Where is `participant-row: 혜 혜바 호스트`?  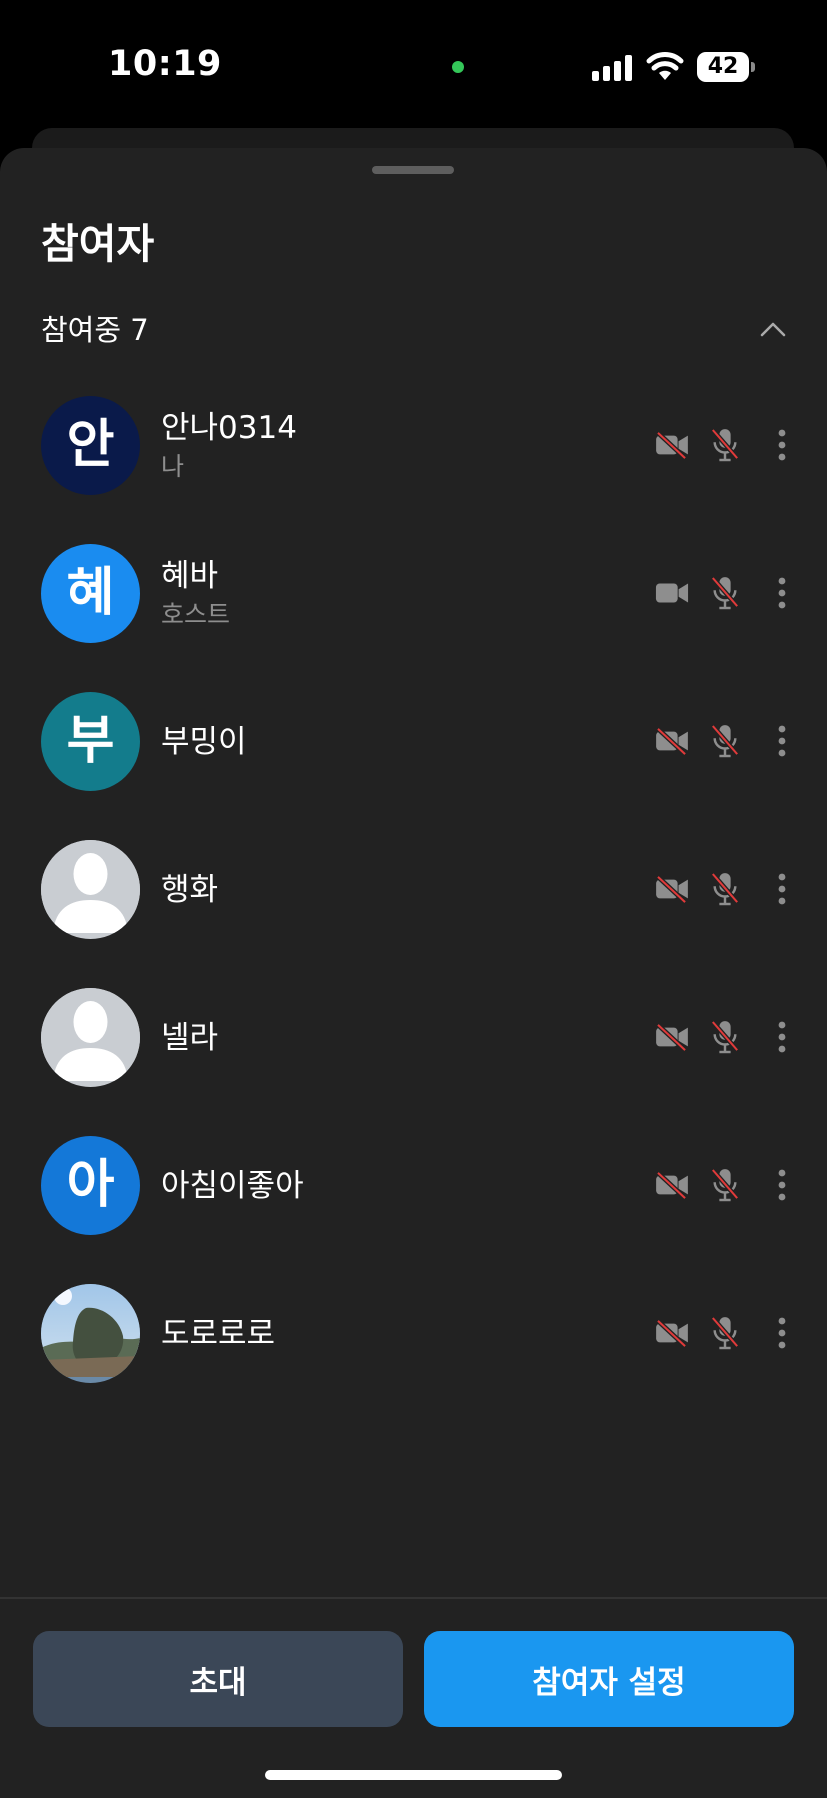 participant-row: 혜 혜바 호스트 is located at coordinates (413, 618).